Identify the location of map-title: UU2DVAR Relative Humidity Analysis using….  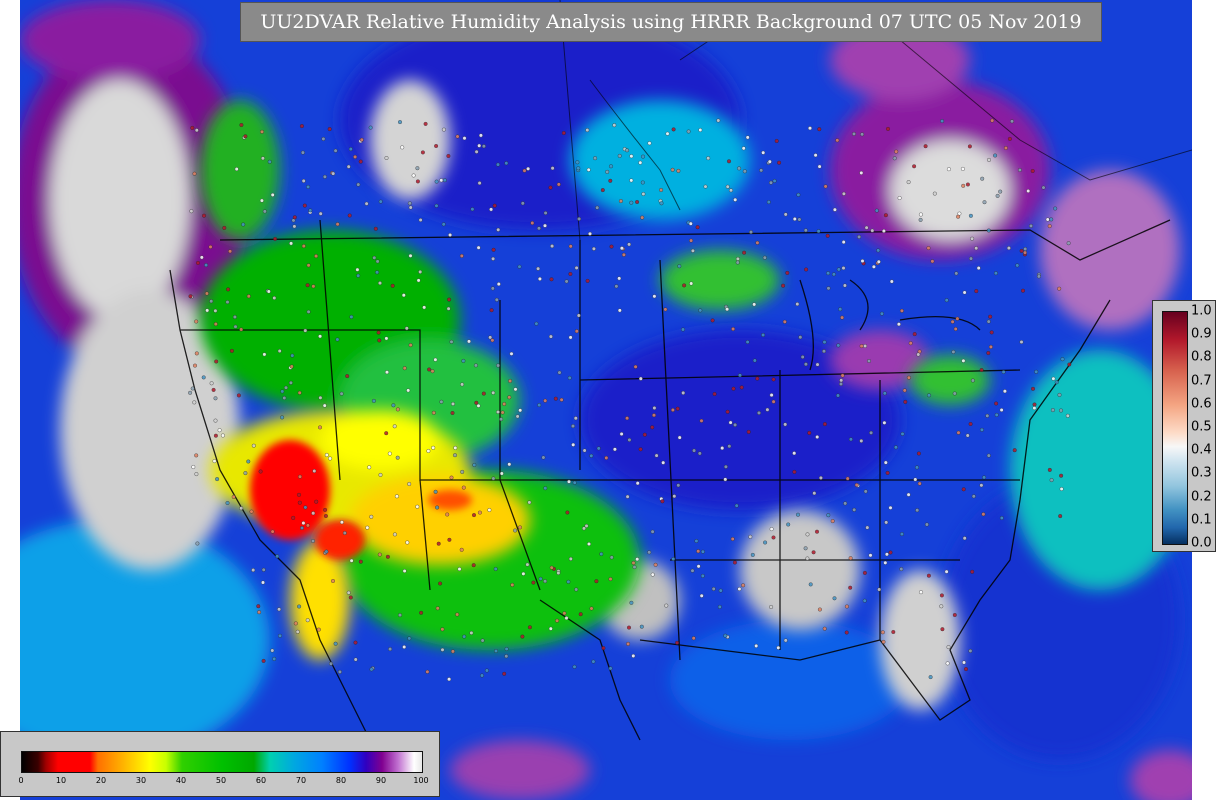
(671, 22).